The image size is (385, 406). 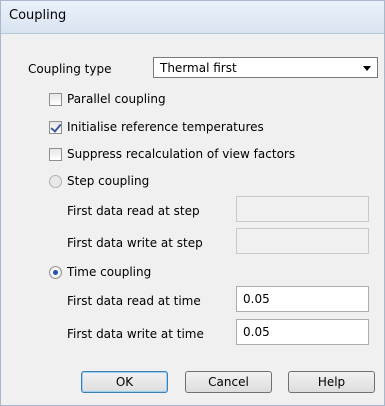 What do you see at coordinates (165, 127) in the screenshot?
I see `initialise-reference-temperatures-label: Initialise reference temperatures` at bounding box center [165, 127].